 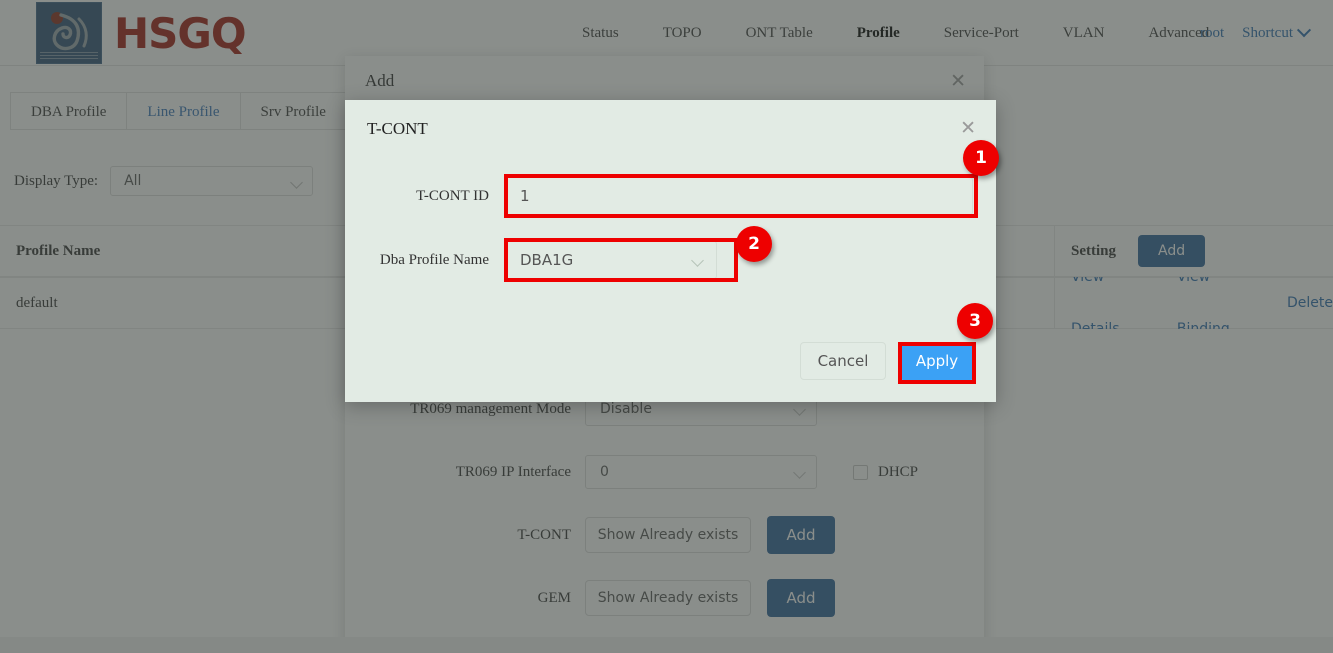 What do you see at coordinates (697, 260) in the screenshot?
I see `chevron-down-icon` at bounding box center [697, 260].